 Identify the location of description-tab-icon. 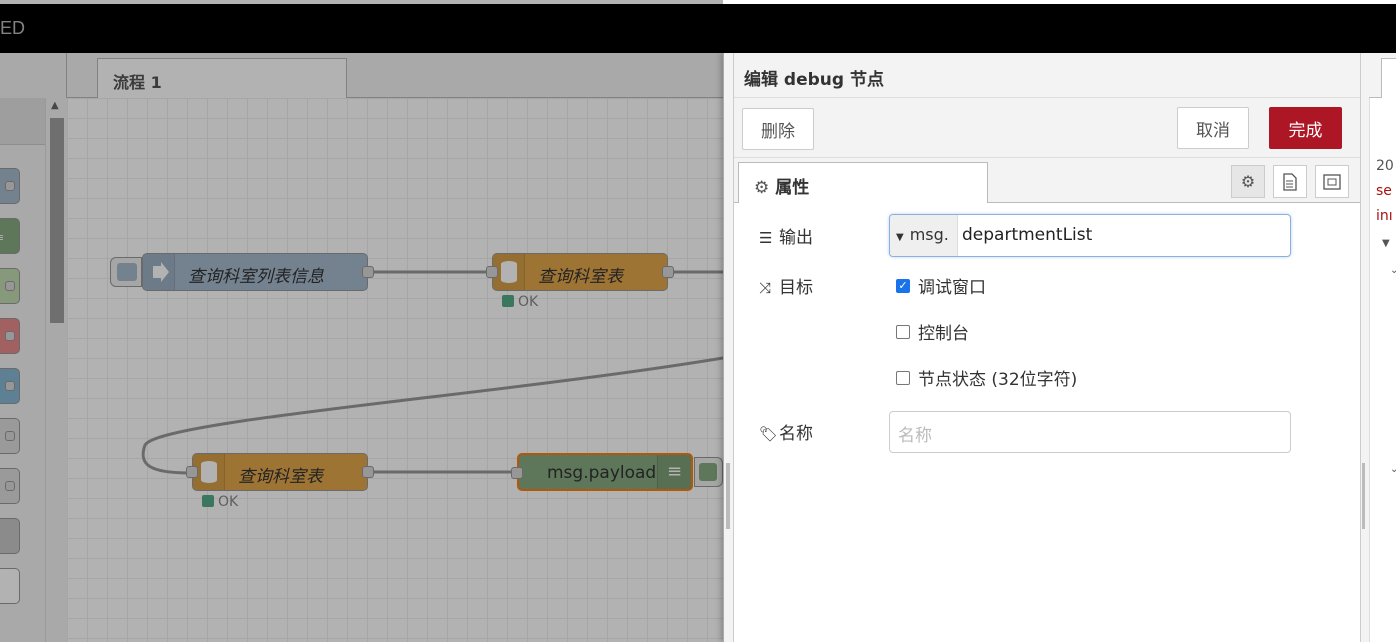
(1290, 181).